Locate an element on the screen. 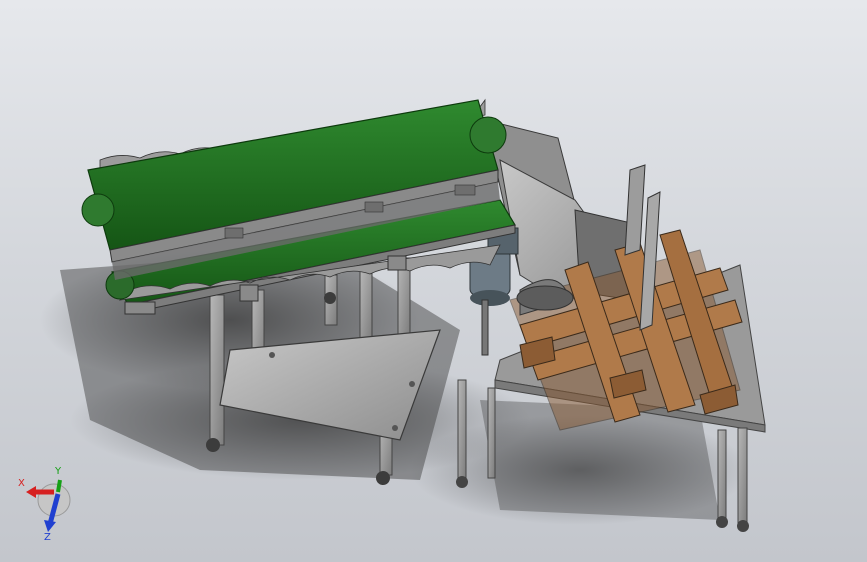 The image size is (867, 562). x-arrow-icon is located at coordinates (31, 492).